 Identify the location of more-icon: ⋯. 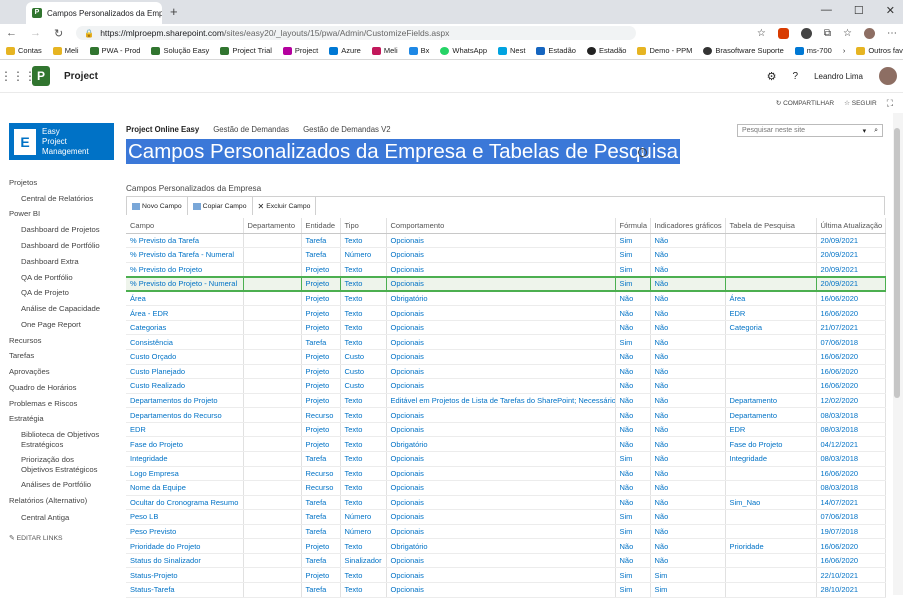
(892, 33).